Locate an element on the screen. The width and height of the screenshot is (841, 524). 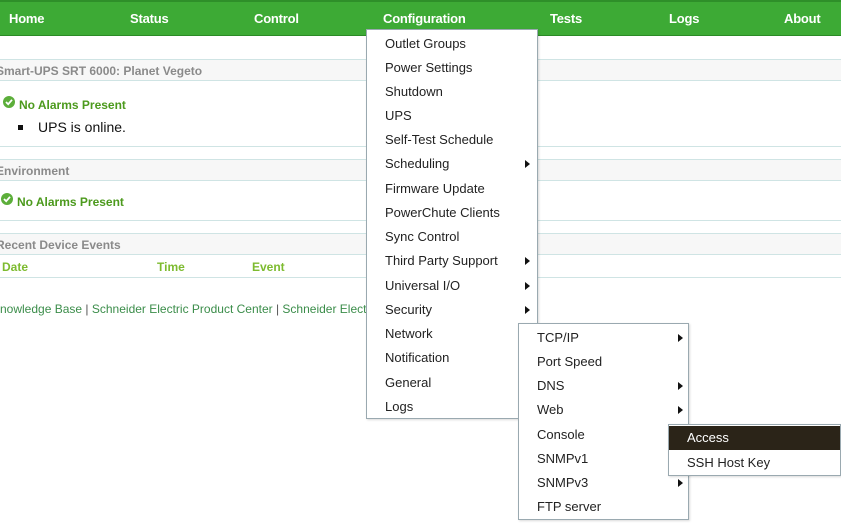
ups-status-message: UPS is online. is located at coordinates (82, 127).